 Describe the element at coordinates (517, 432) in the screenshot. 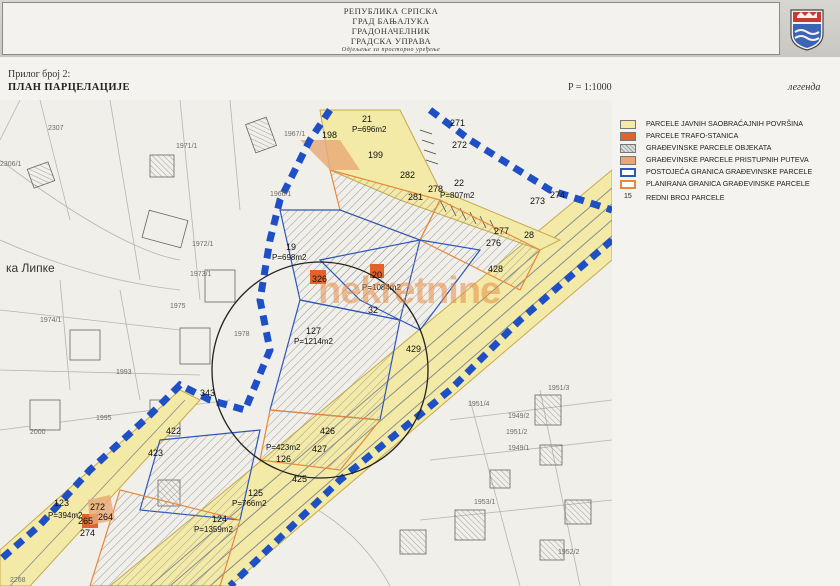

I see `svg-text: 1951/2` at that location.